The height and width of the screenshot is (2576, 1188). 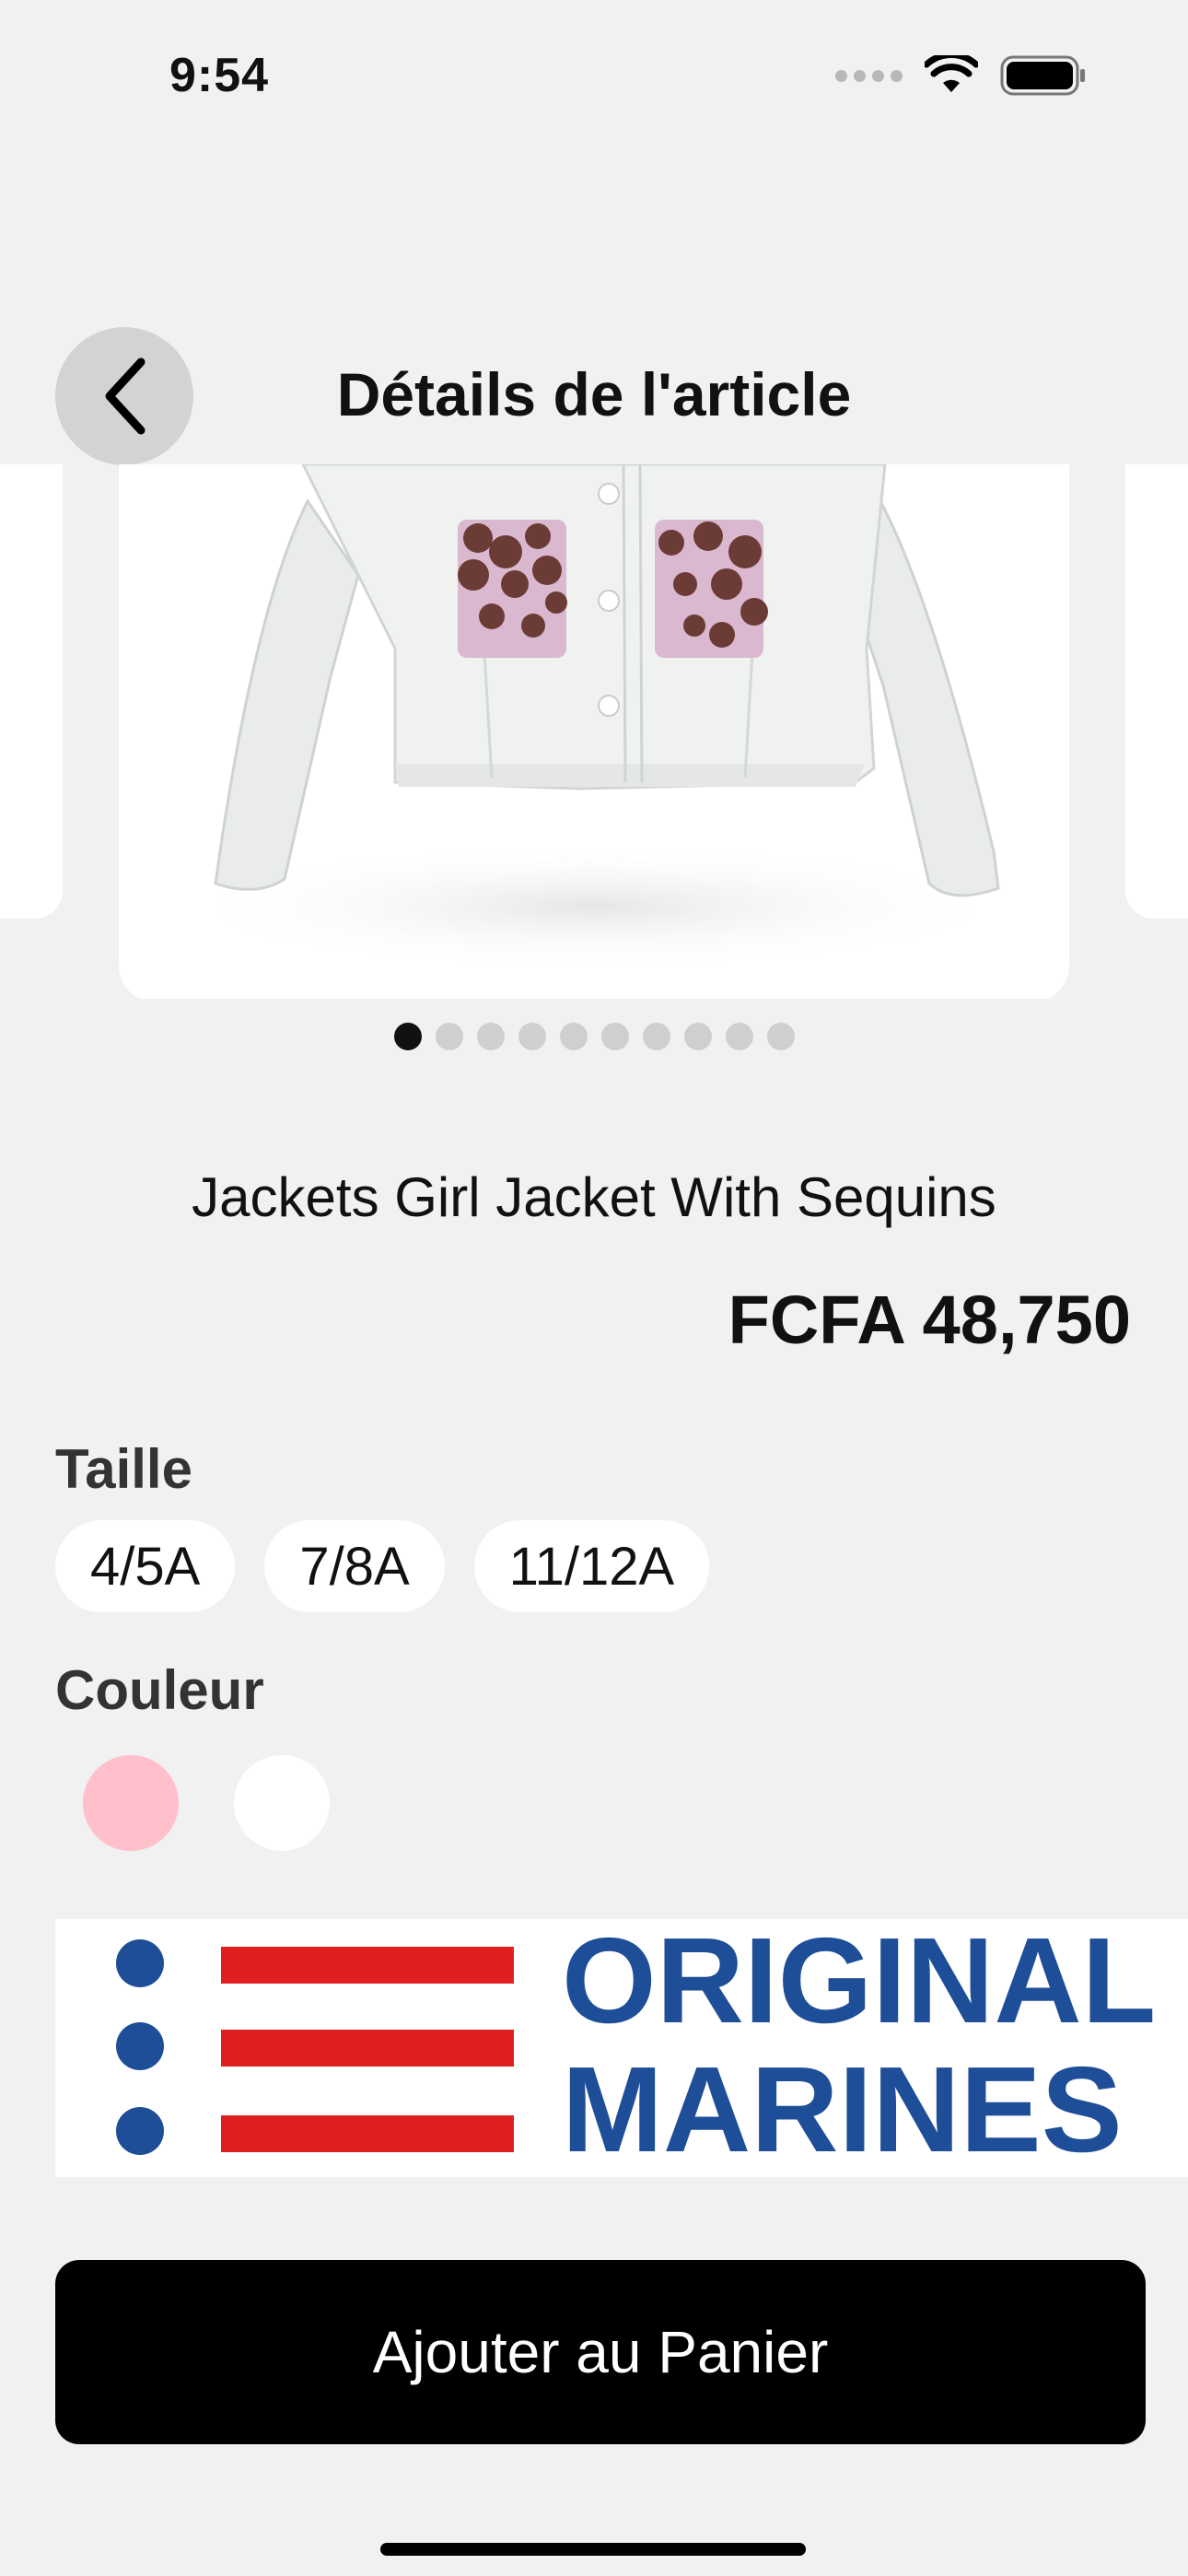 I want to click on color-swatch-white, so click(x=282, y=1803).